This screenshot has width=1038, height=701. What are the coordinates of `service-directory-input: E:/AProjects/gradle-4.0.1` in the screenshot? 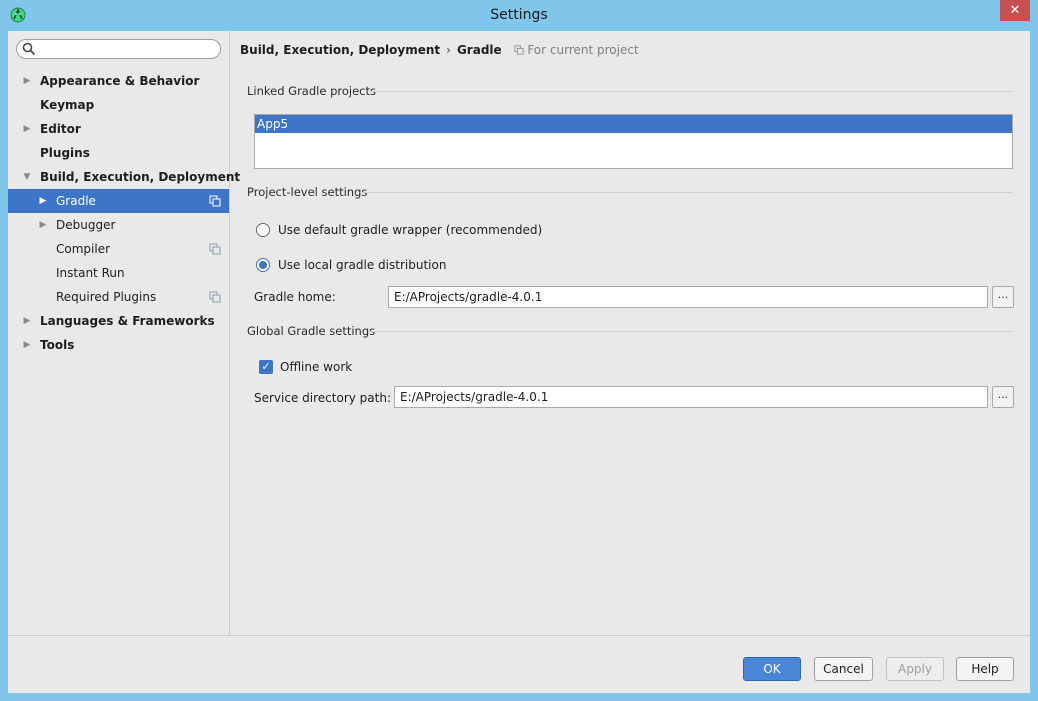 It's located at (691, 397).